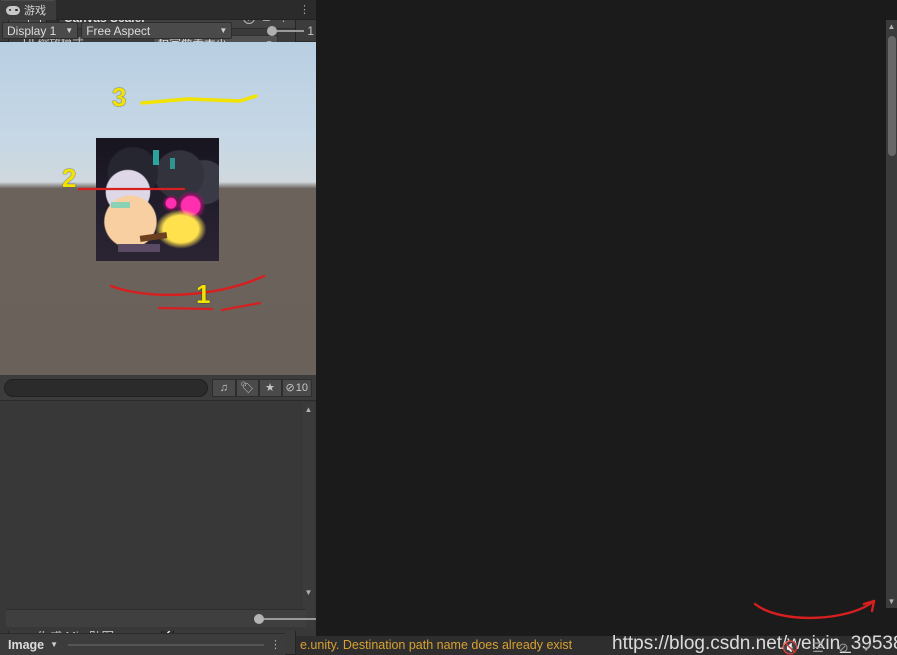  What do you see at coordinates (814, 609) in the screenshot?
I see `annotation-arrow-native-size` at bounding box center [814, 609].